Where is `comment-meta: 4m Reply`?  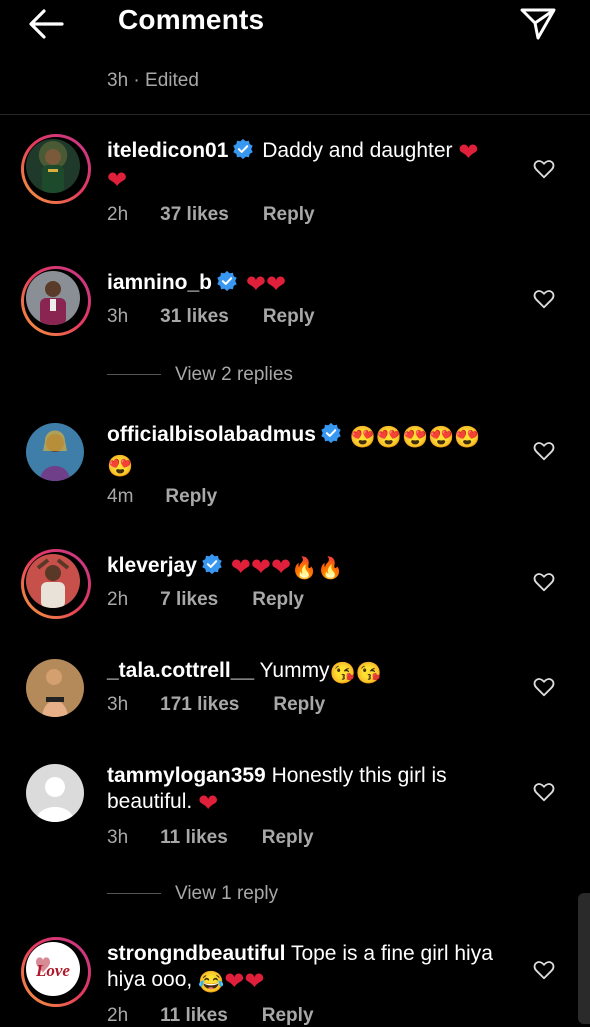 comment-meta: 4m Reply is located at coordinates (162, 497).